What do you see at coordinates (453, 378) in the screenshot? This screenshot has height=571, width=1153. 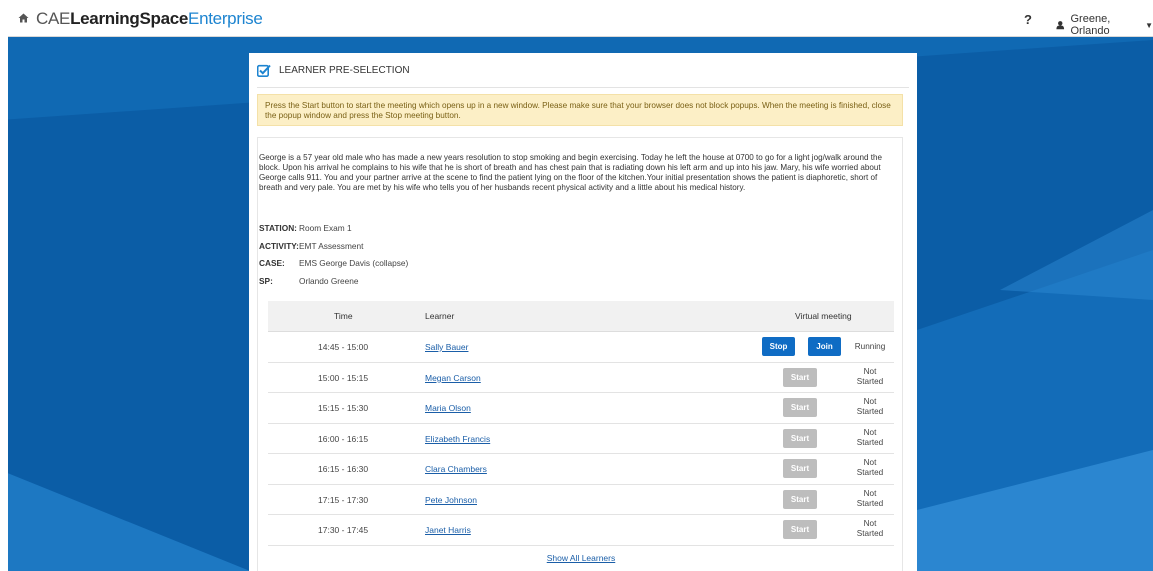 I see `learner-link: Megan Carson` at bounding box center [453, 378].